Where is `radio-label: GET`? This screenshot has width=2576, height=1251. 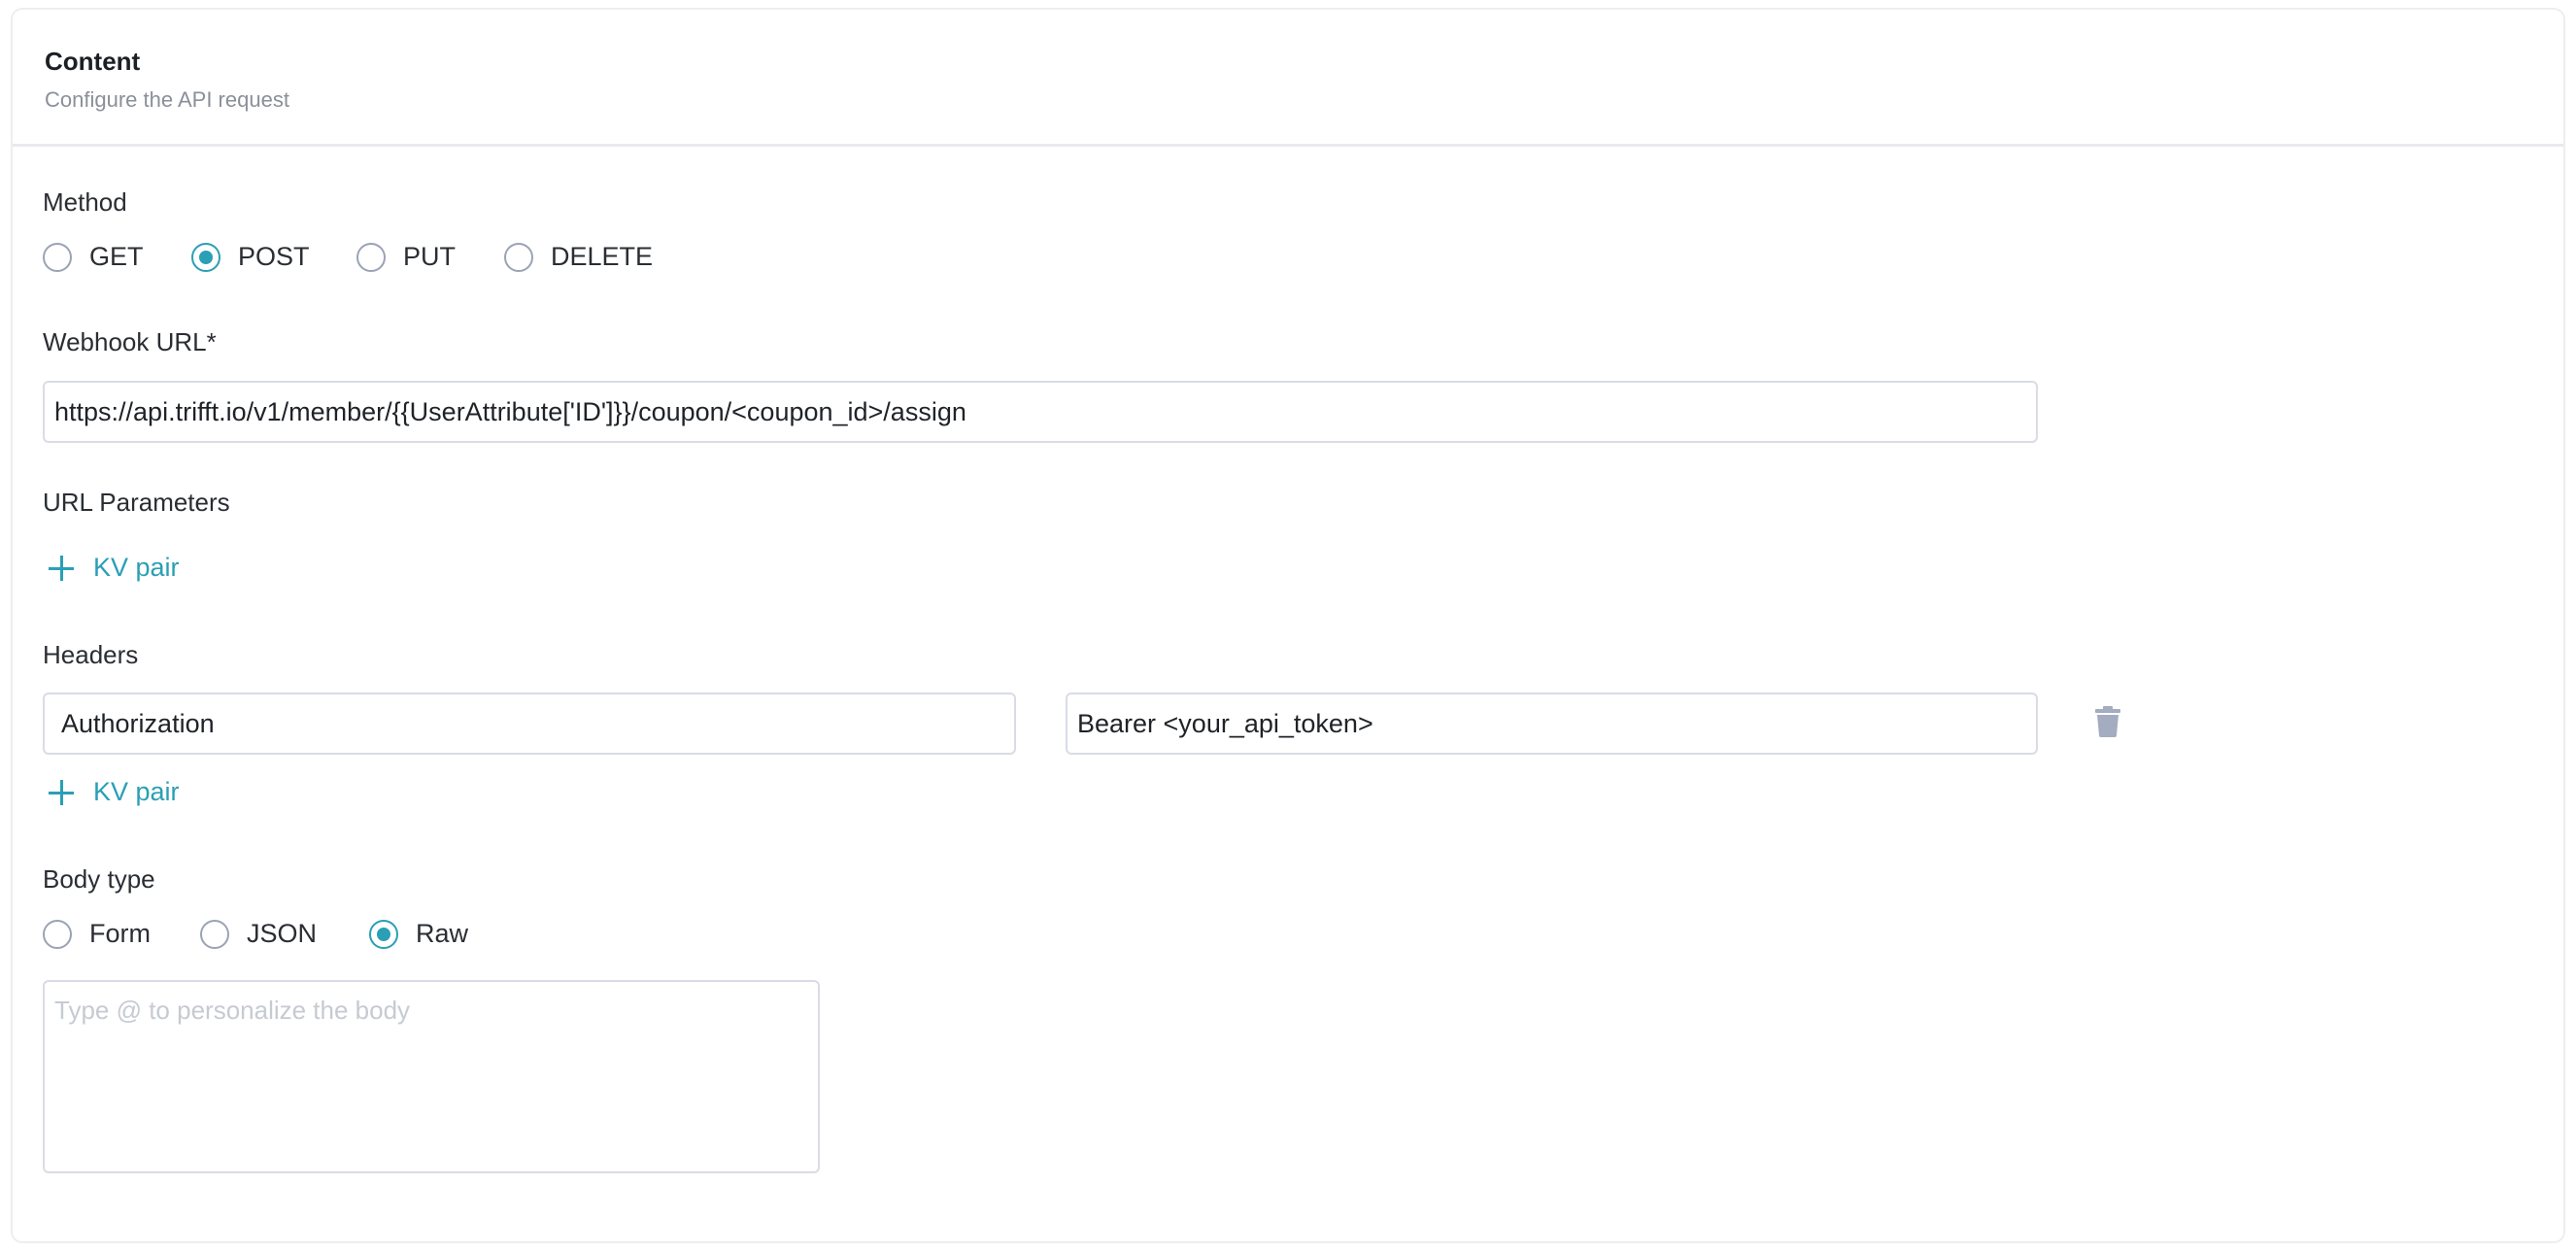
radio-label: GET is located at coordinates (116, 256).